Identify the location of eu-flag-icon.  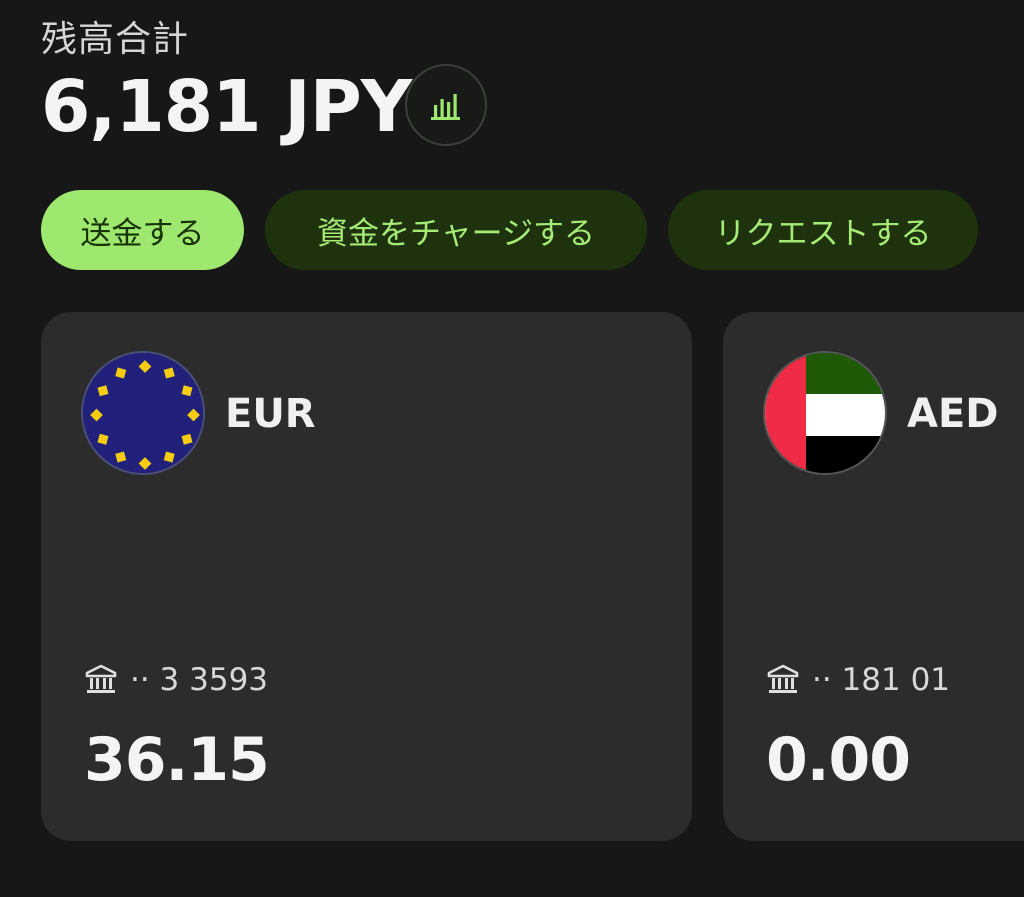
(143, 413).